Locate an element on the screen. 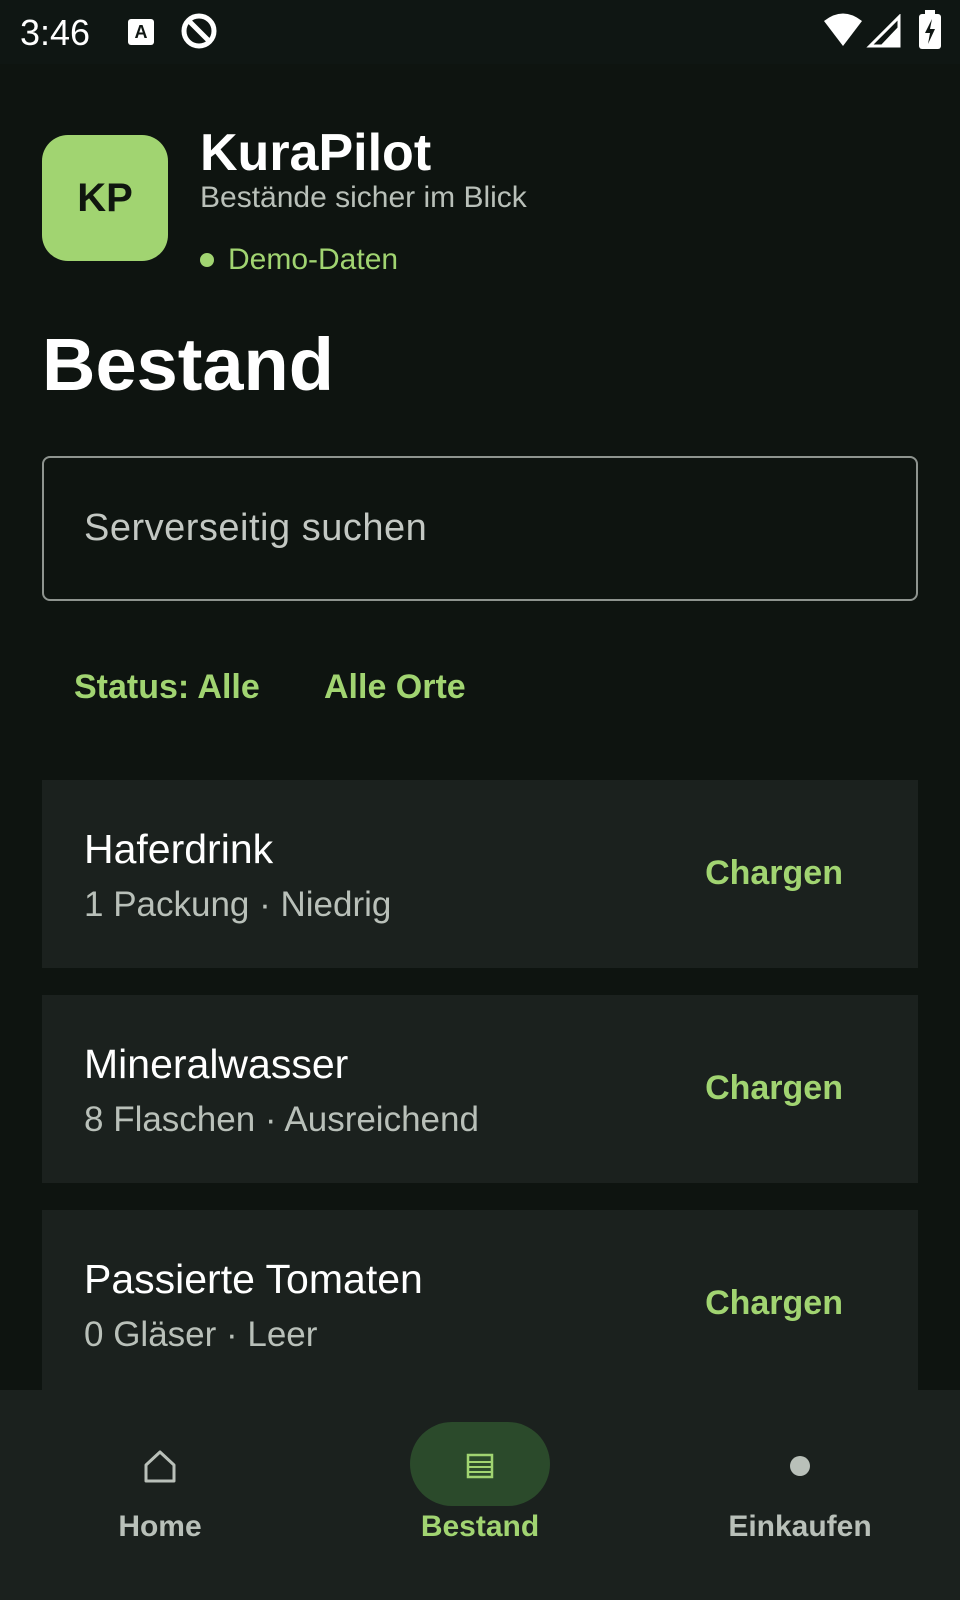 Image resolution: width=960 pixels, height=1600 pixels. item-detail: 0 Gläser · Leer is located at coordinates (201, 1334).